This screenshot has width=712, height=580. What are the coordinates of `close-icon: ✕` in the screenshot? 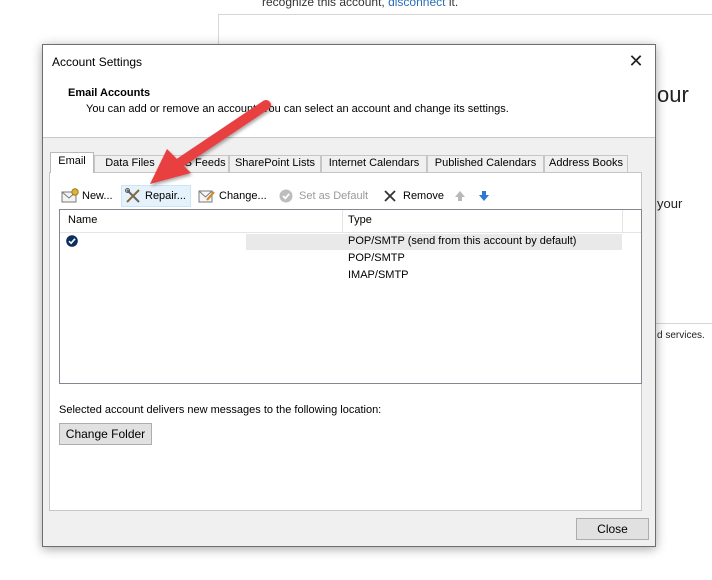 It's located at (636, 61).